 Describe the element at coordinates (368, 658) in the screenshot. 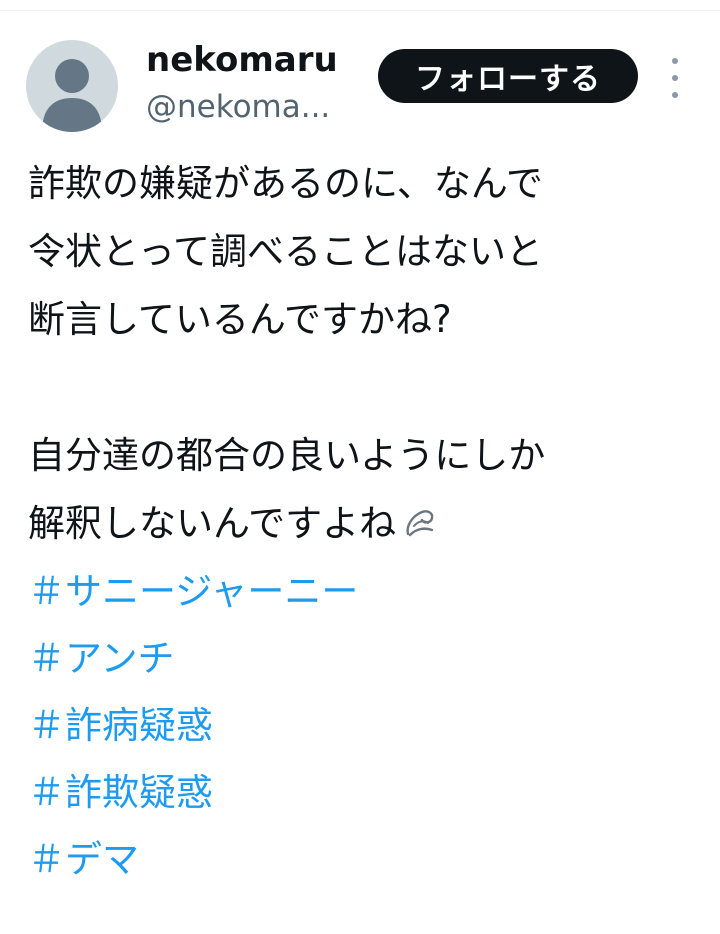

I see `hashtag-link: ＃アンチ` at that location.